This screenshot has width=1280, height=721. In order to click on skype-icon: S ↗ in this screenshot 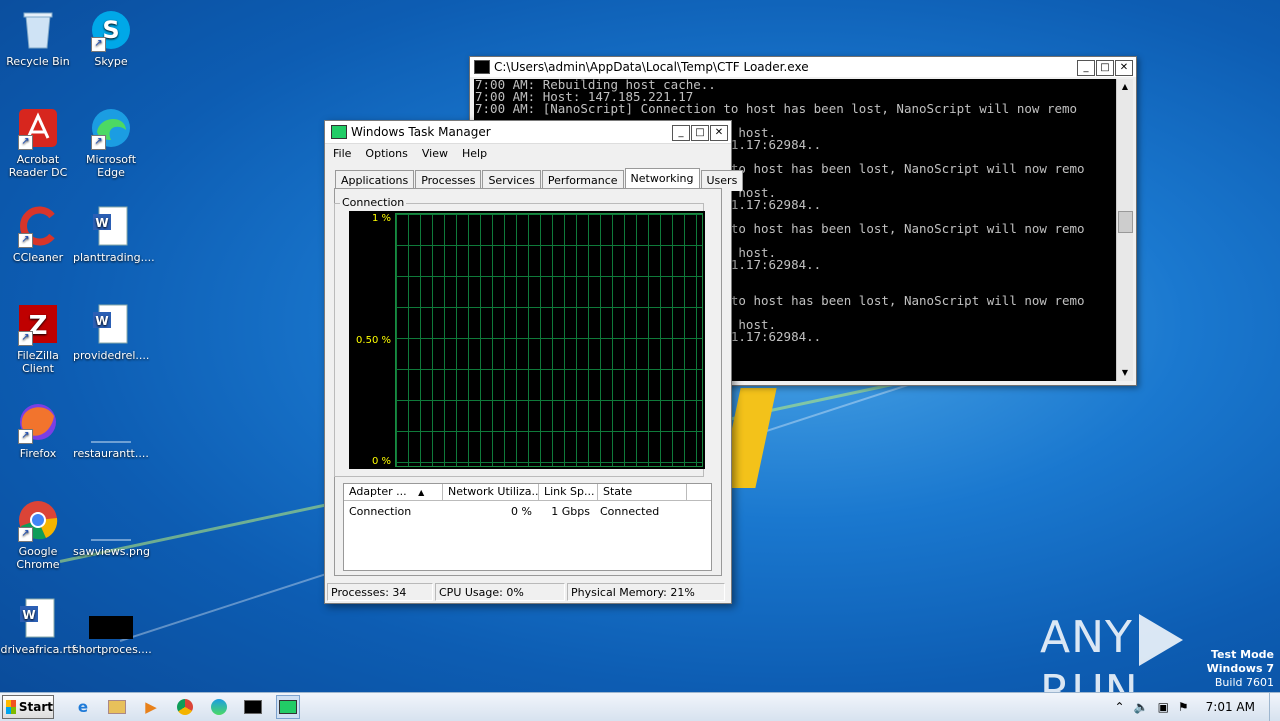, I will do `click(111, 30)`.